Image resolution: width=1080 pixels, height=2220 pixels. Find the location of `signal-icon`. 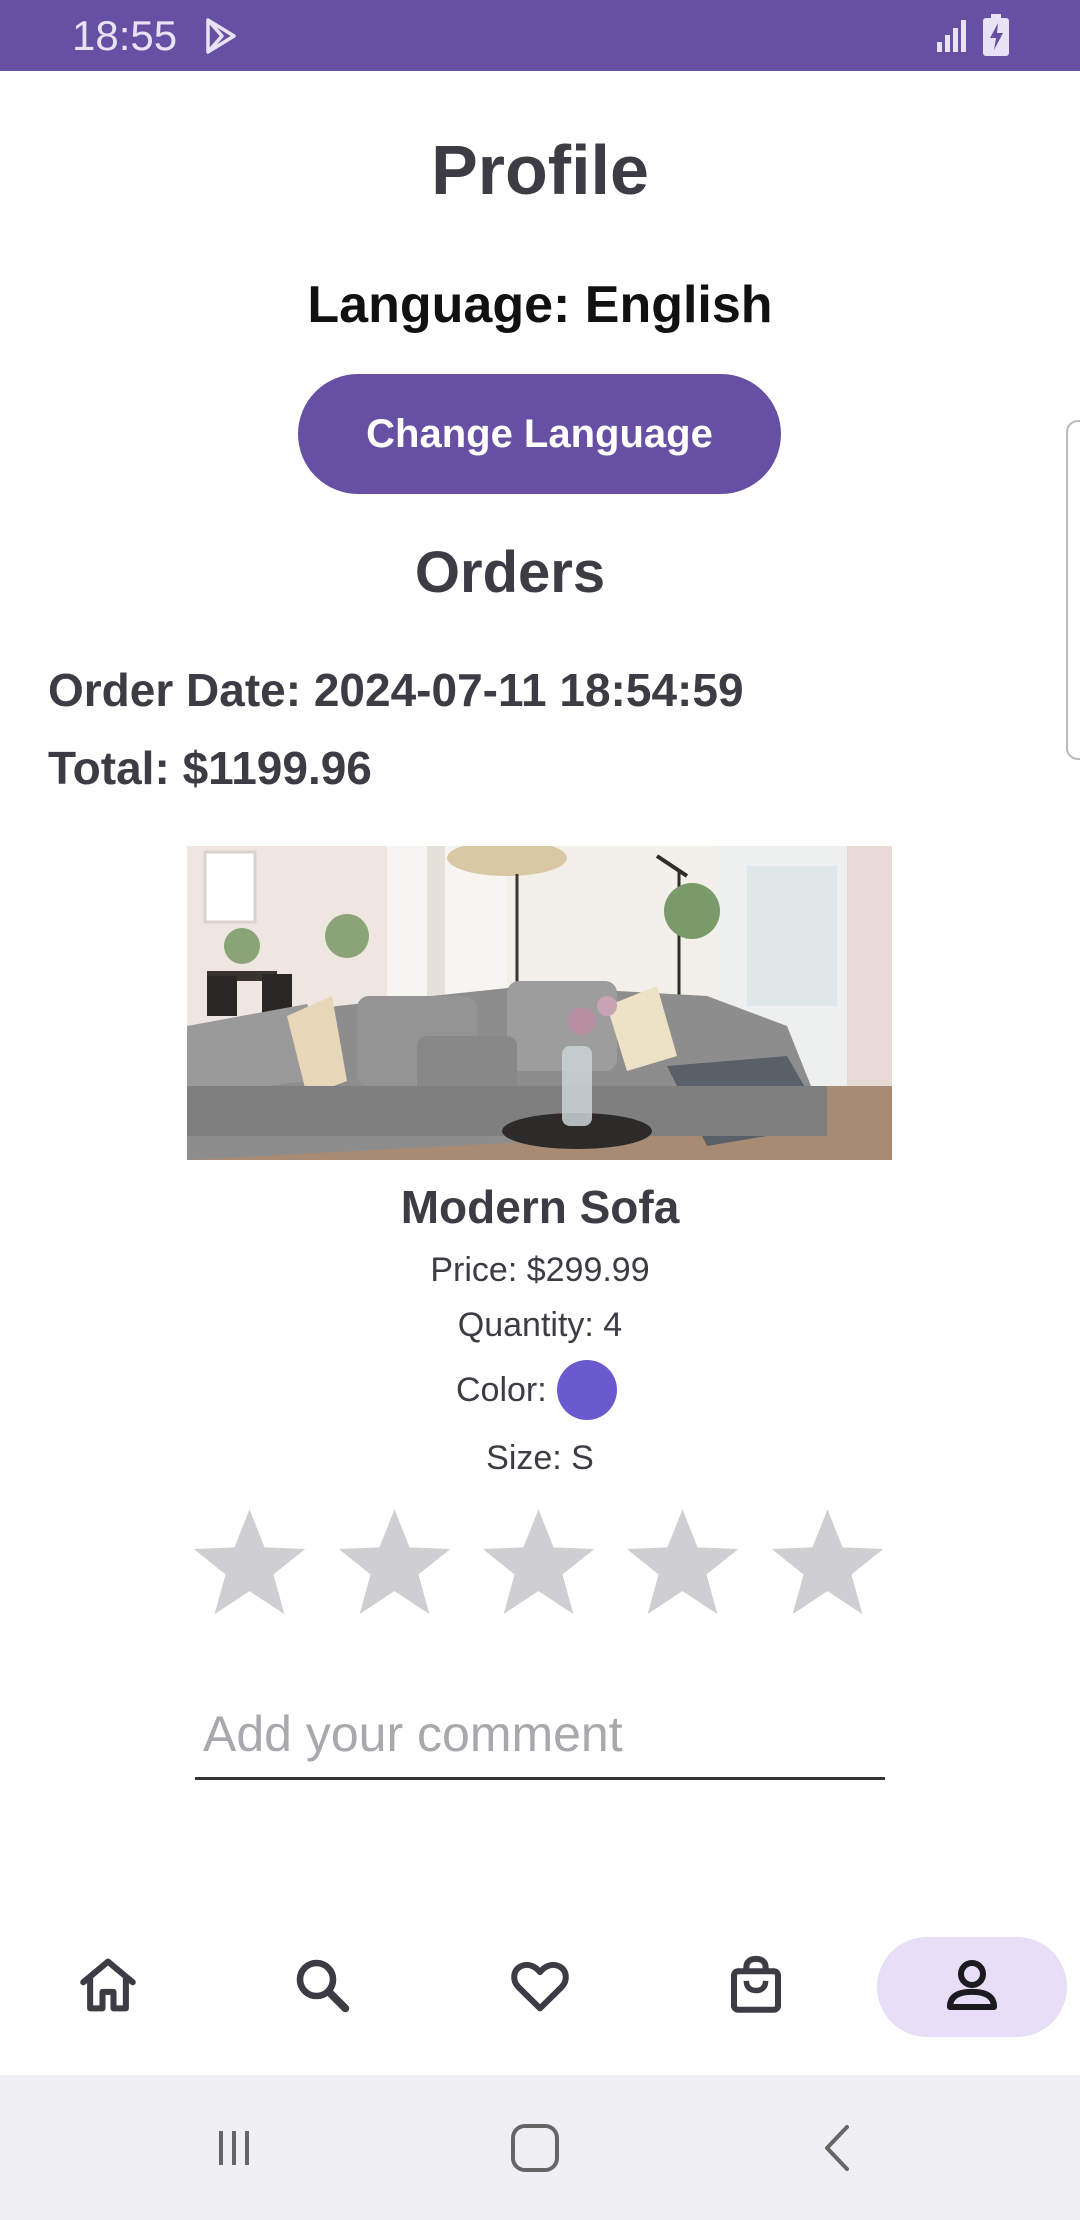

signal-icon is located at coordinates (953, 35).